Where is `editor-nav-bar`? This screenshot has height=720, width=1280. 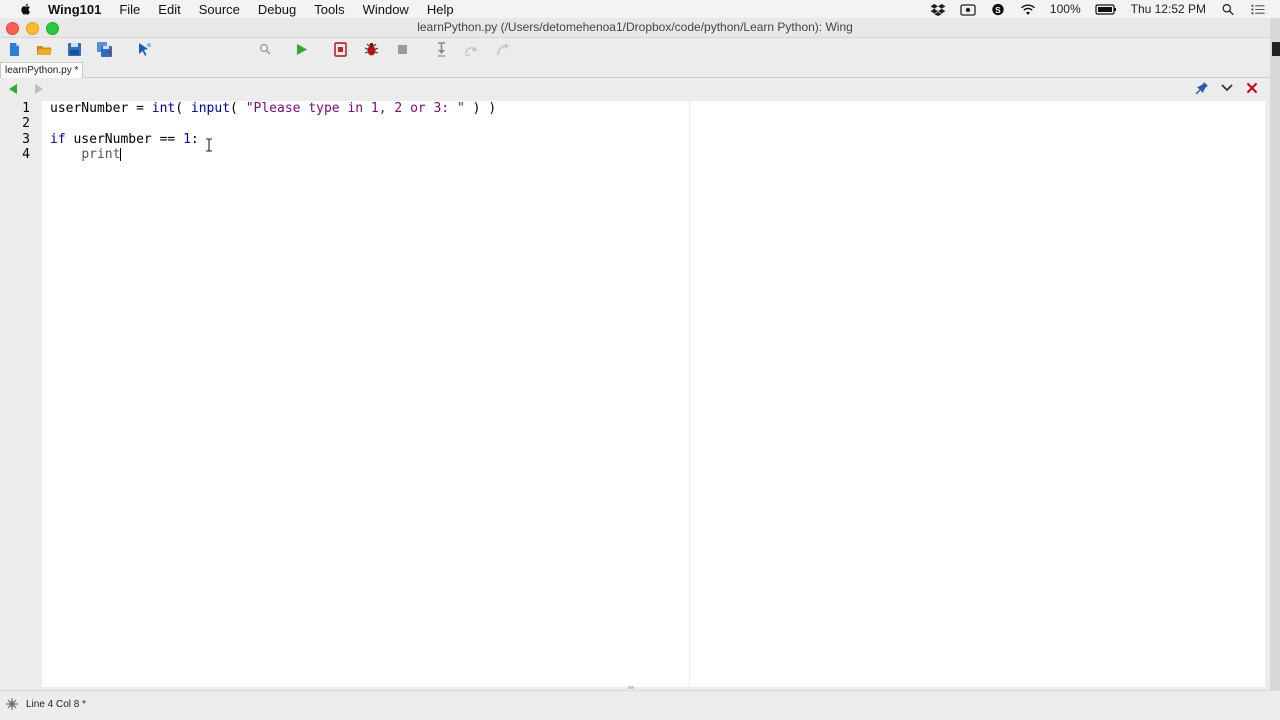
editor-nav-bar is located at coordinates (635, 89).